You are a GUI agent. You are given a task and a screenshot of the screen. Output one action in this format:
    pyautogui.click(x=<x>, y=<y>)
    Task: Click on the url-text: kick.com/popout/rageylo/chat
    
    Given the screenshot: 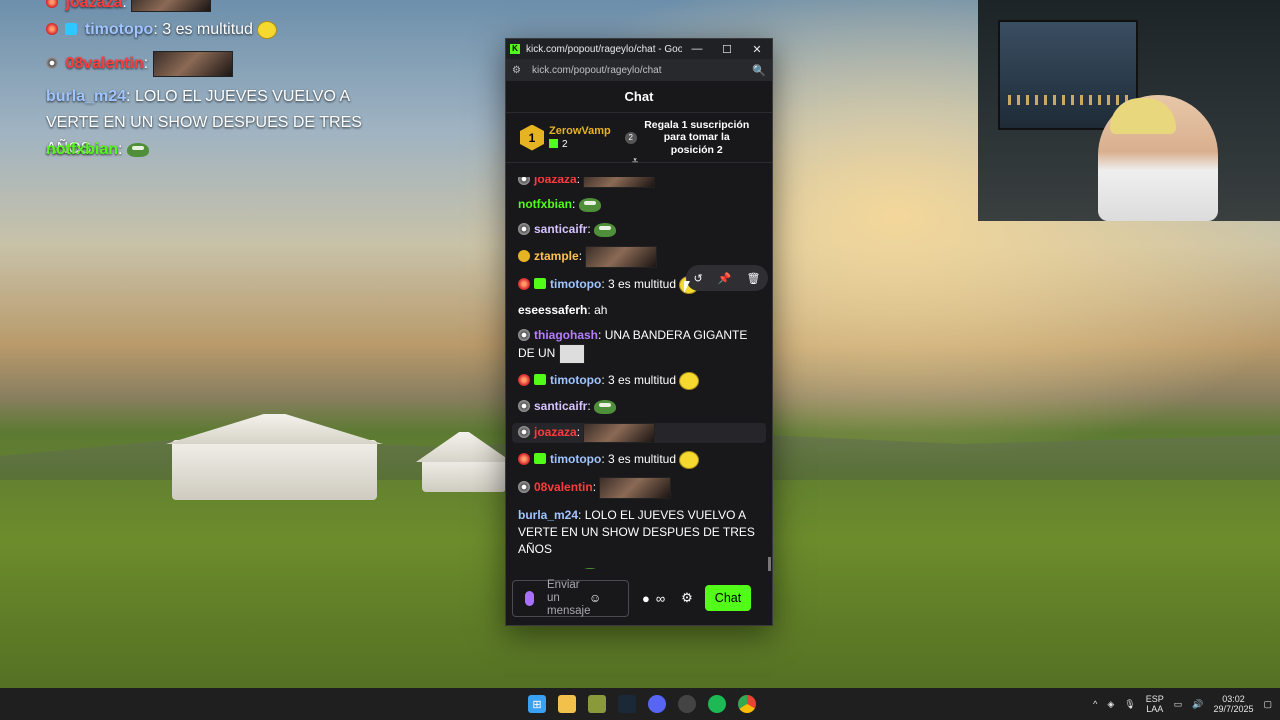 What is the action you would take?
    pyautogui.click(x=642, y=70)
    